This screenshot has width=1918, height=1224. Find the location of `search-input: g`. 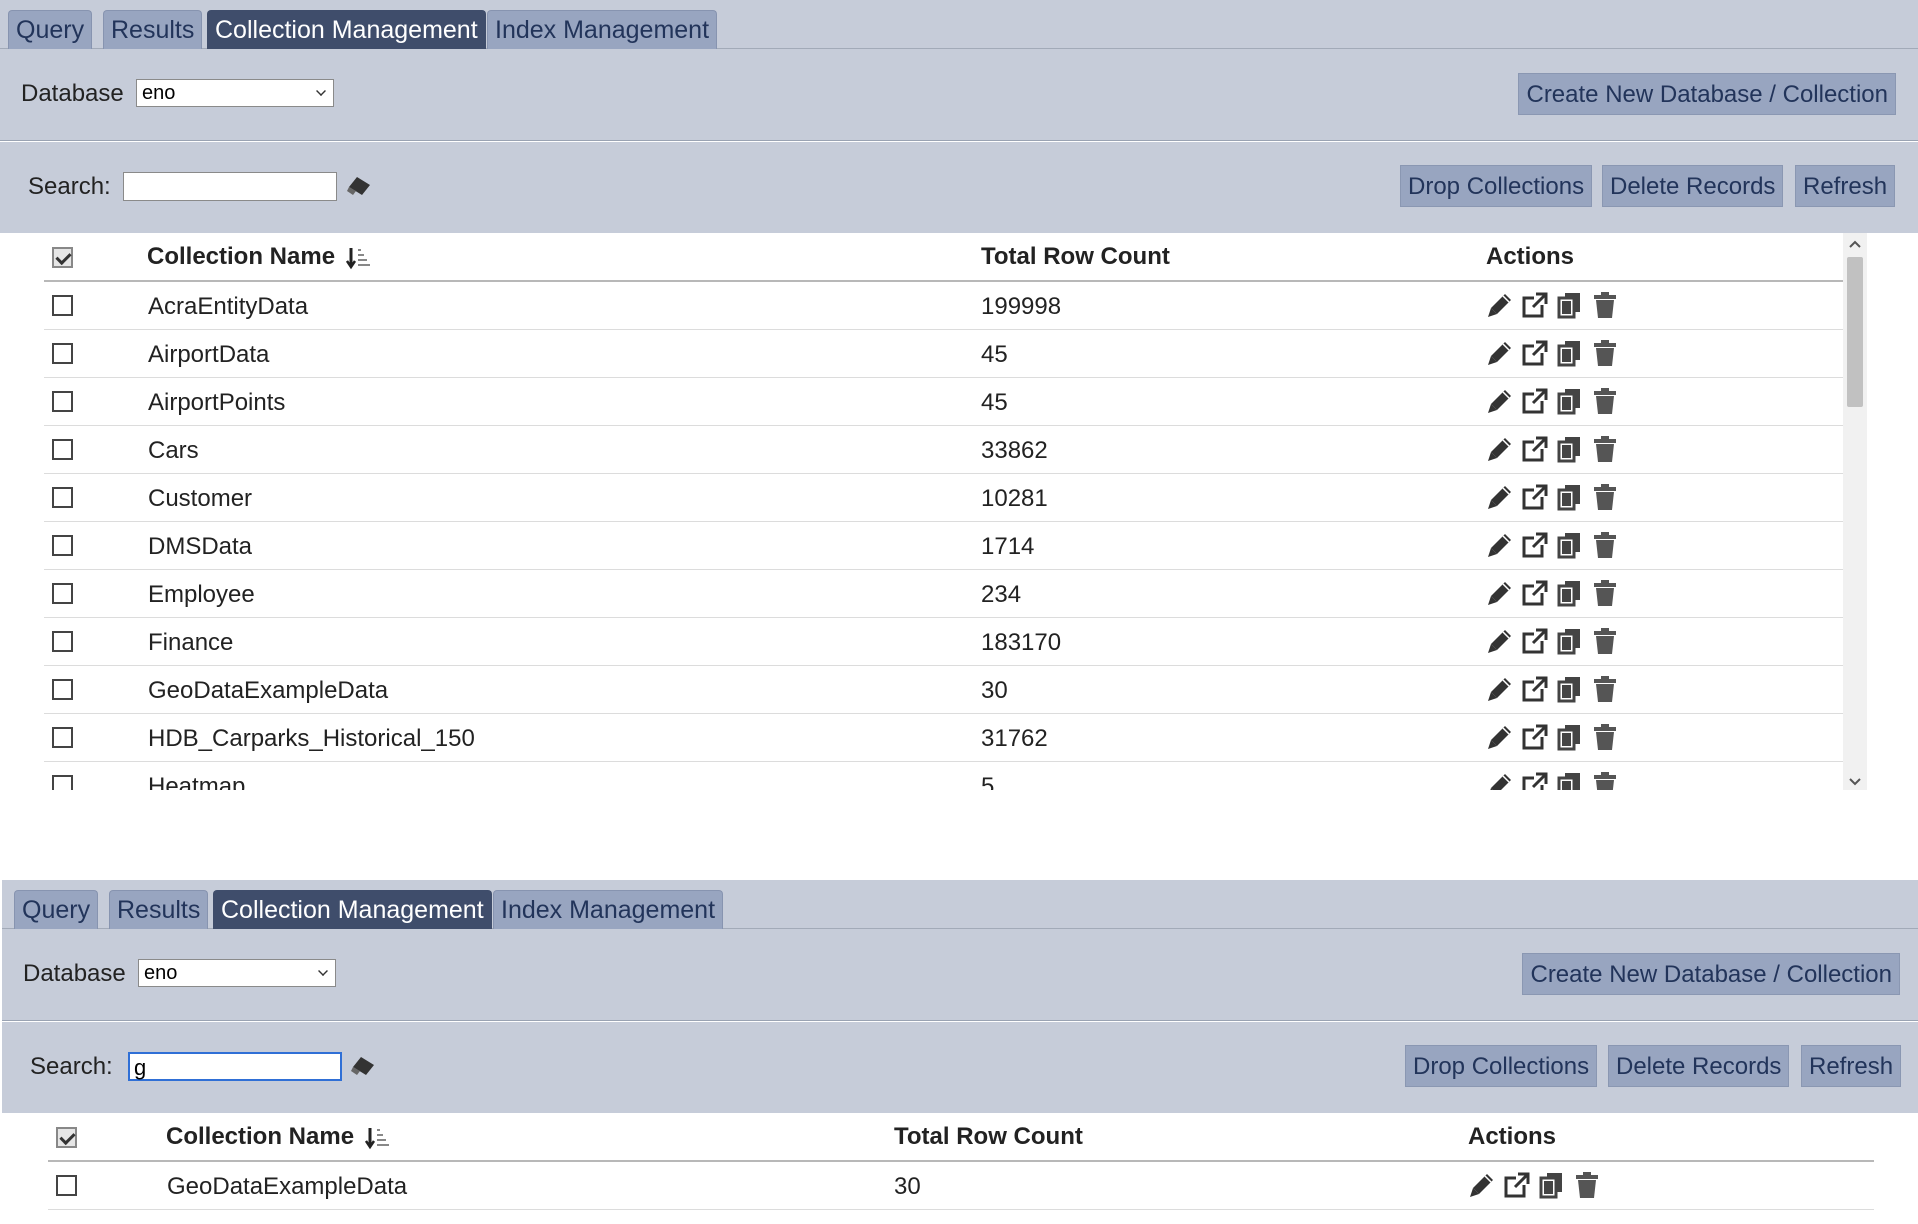

search-input: g is located at coordinates (235, 1066).